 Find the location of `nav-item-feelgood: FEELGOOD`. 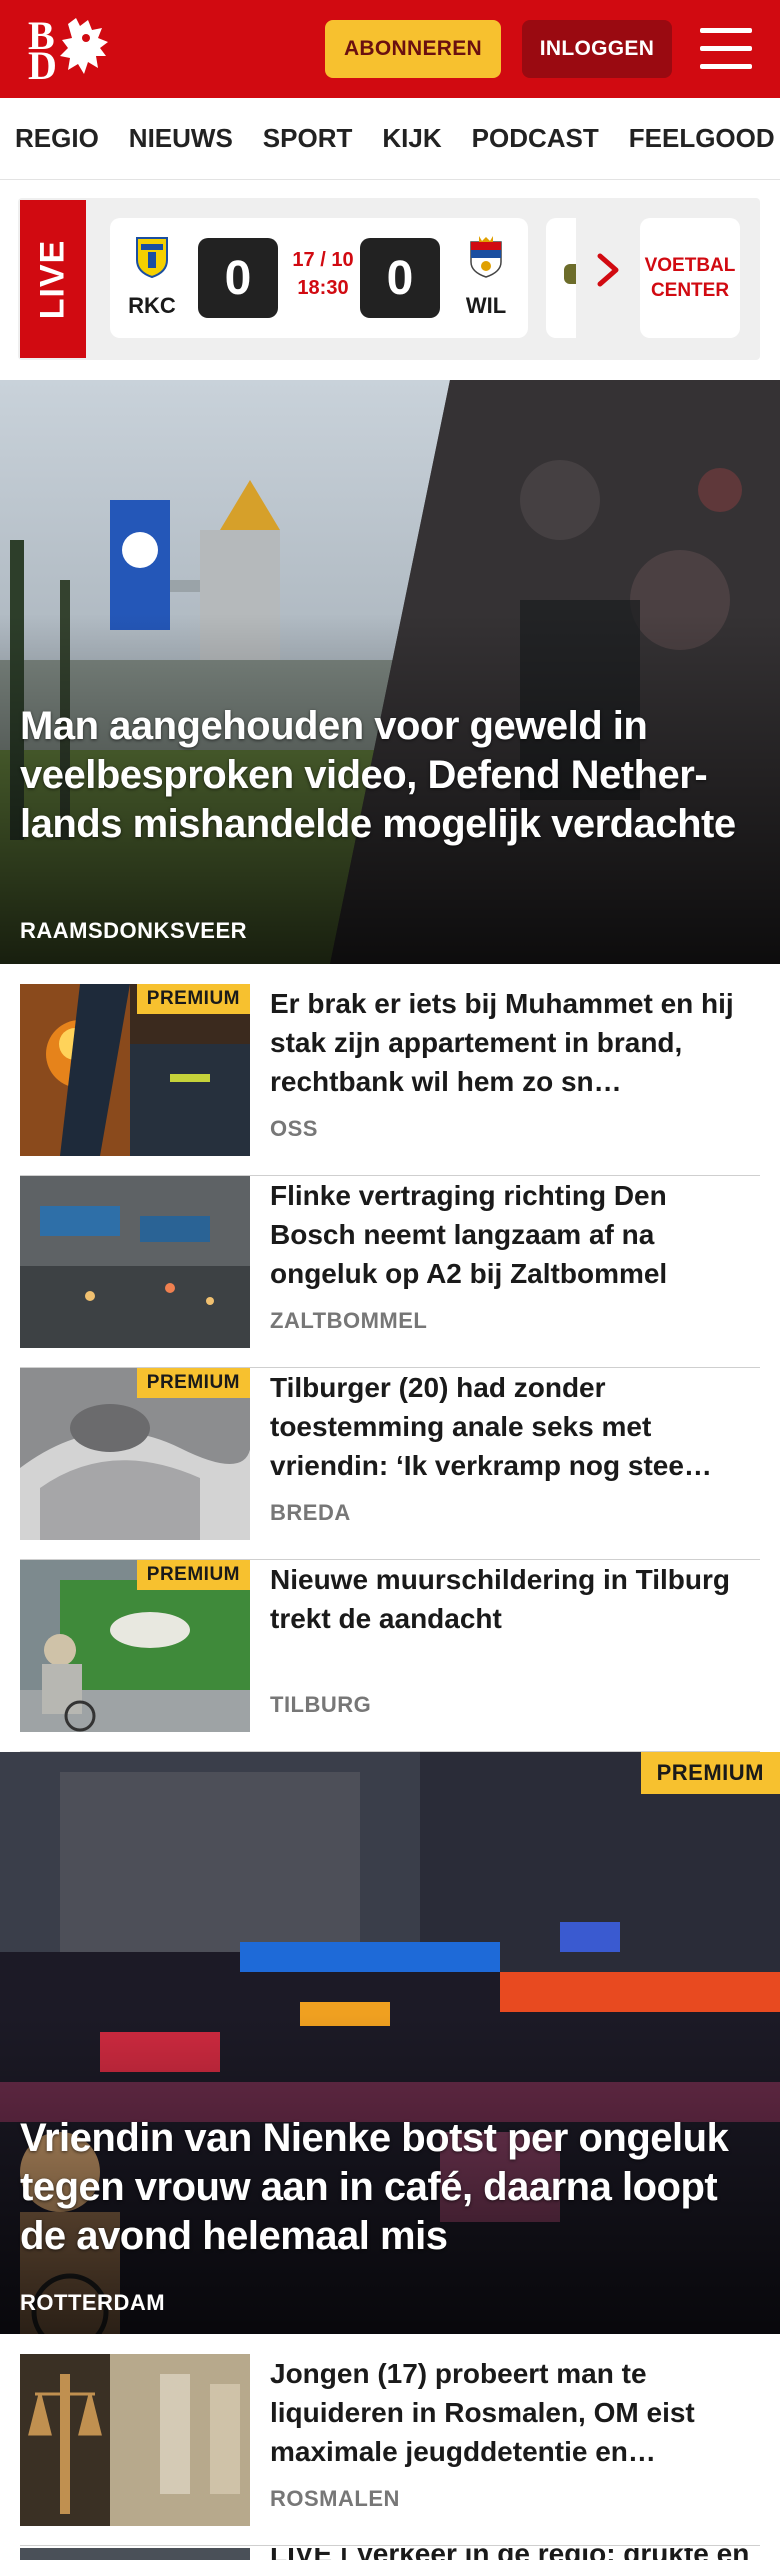

nav-item-feelgood: FEELGOOD is located at coordinates (697, 138).